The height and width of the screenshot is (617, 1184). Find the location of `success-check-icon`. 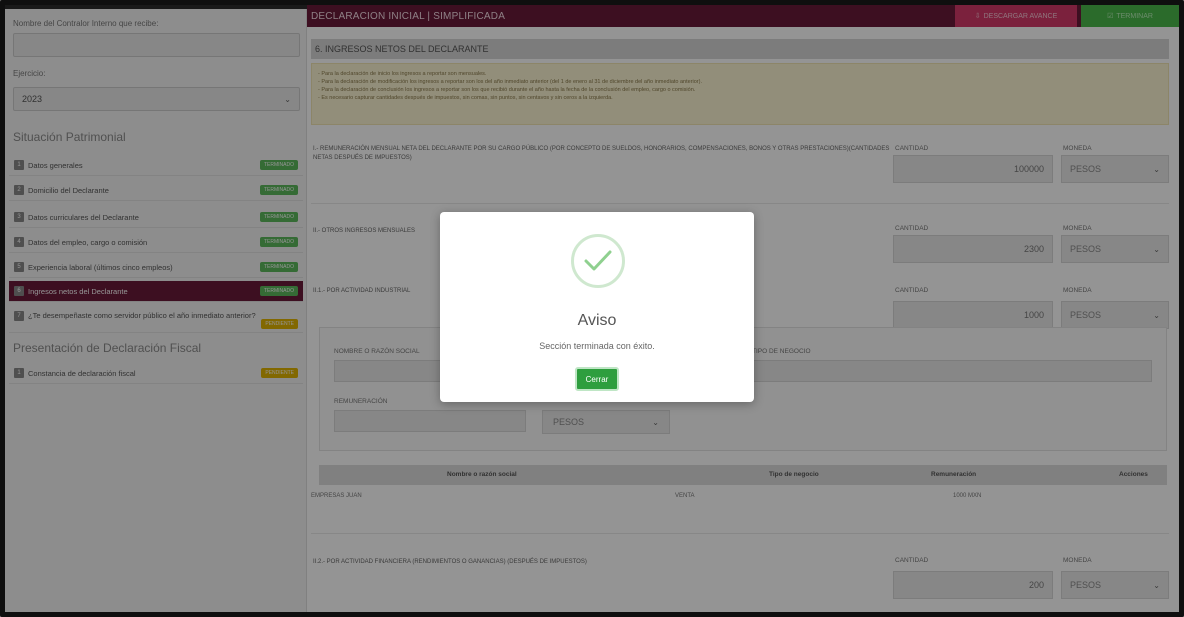

success-check-icon is located at coordinates (598, 261).